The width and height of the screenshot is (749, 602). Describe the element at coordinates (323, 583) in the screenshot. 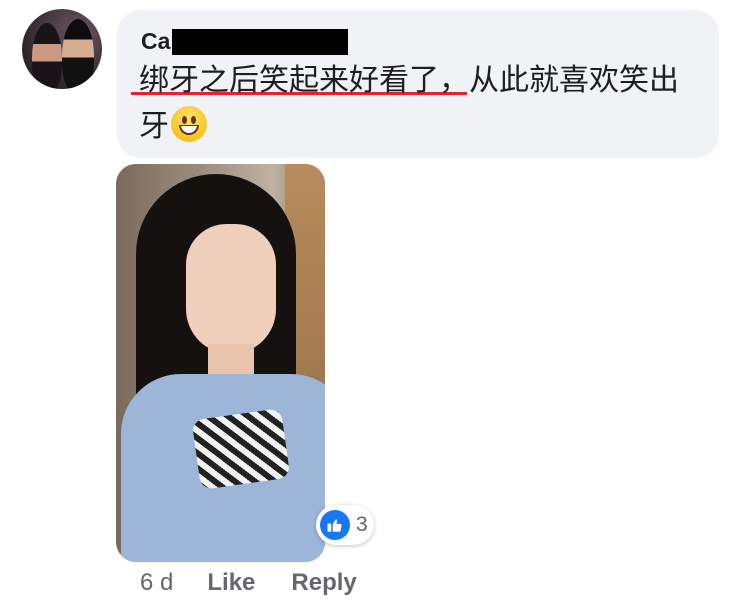

I see `reply-button: Reply` at that location.